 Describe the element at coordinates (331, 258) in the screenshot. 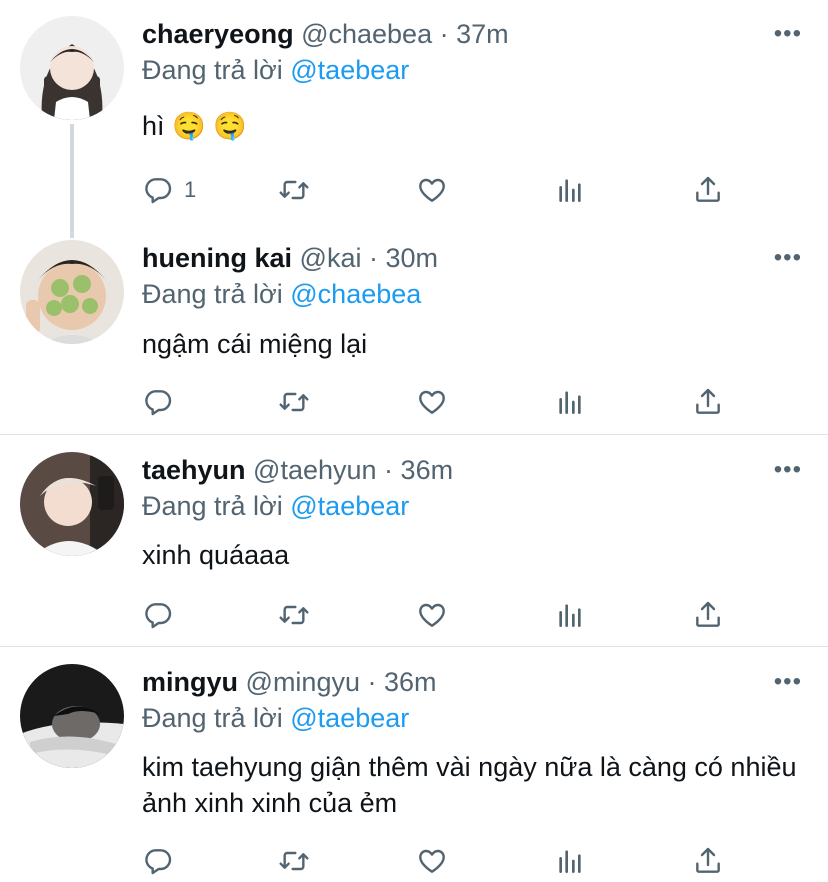

I see `handle: @kai` at that location.